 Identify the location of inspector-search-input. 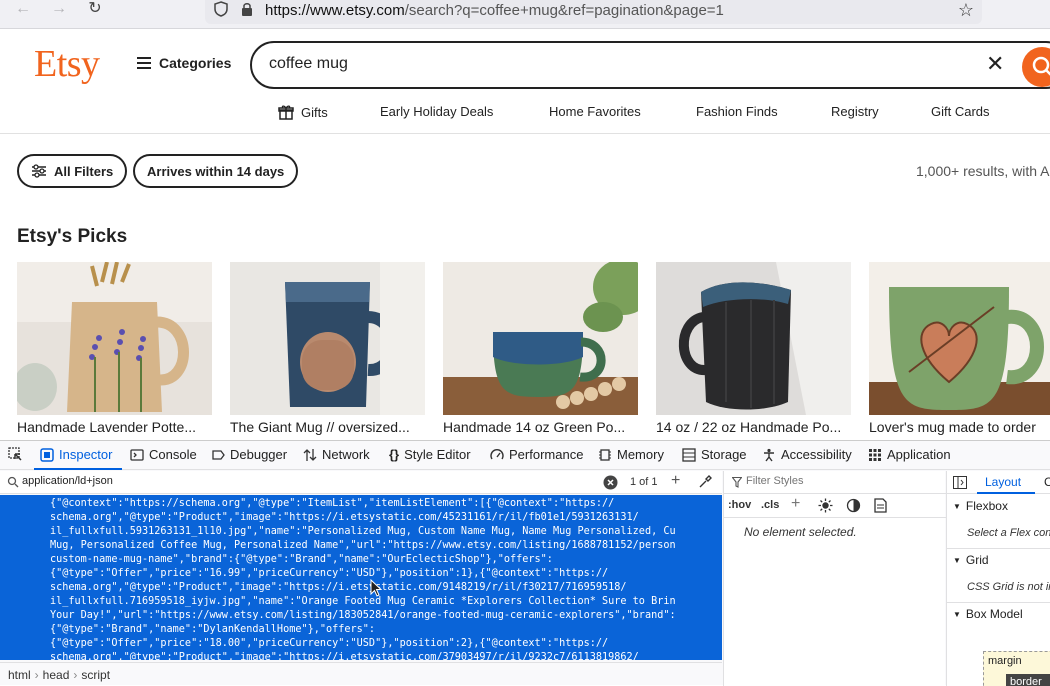
(302, 481).